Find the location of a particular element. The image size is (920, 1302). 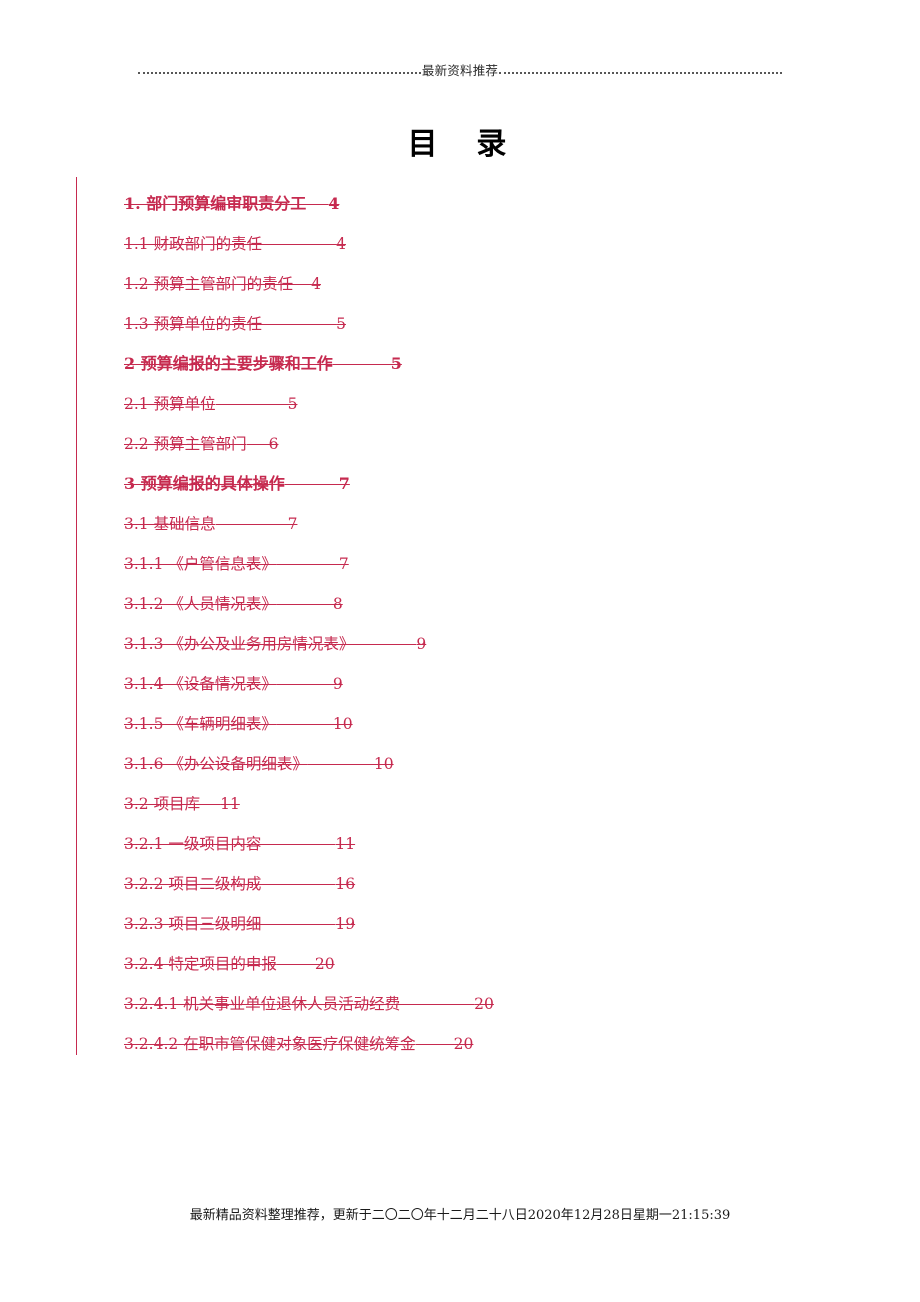

toc-entry: 1.3 预算单位的责任 5 is located at coordinates (464, 324).